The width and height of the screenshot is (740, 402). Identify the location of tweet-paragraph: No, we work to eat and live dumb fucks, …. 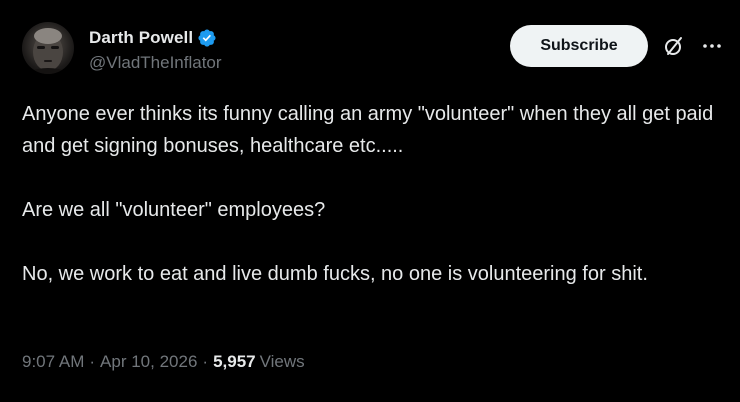
(335, 274).